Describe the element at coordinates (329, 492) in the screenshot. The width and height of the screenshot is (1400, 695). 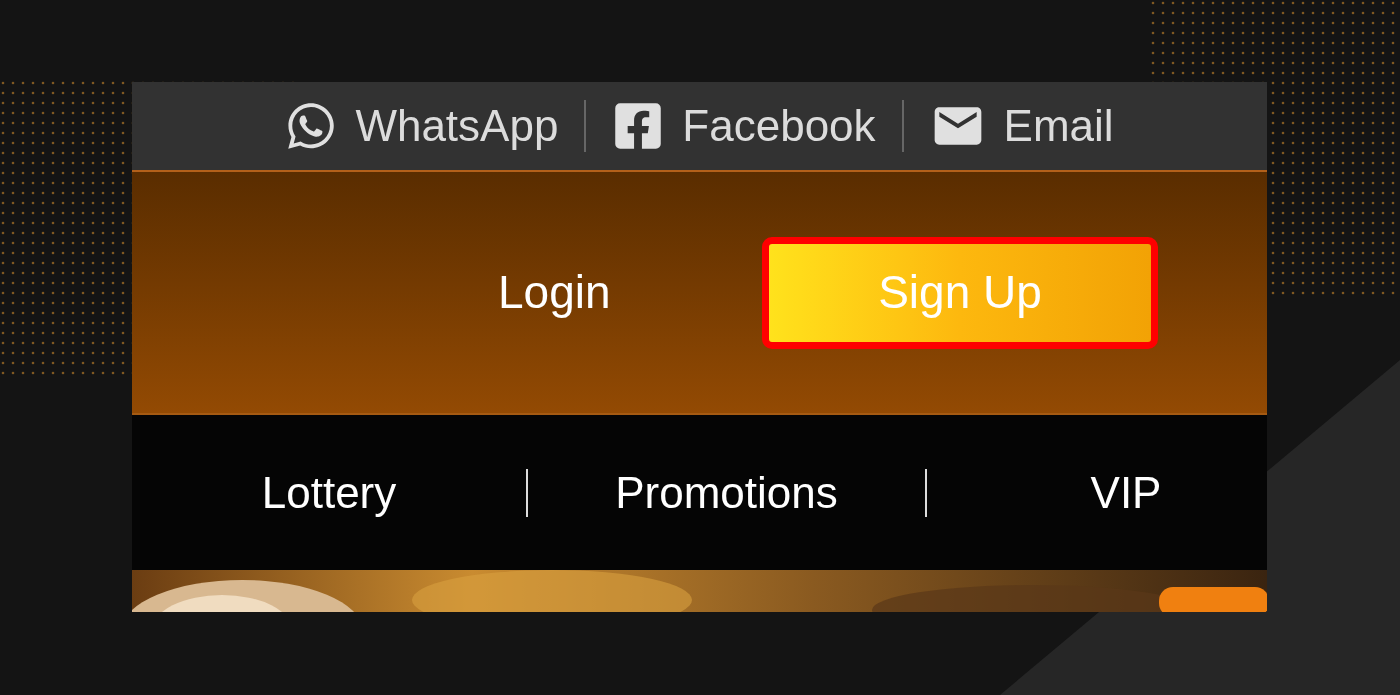
I see `nav-link: Lottery` at that location.